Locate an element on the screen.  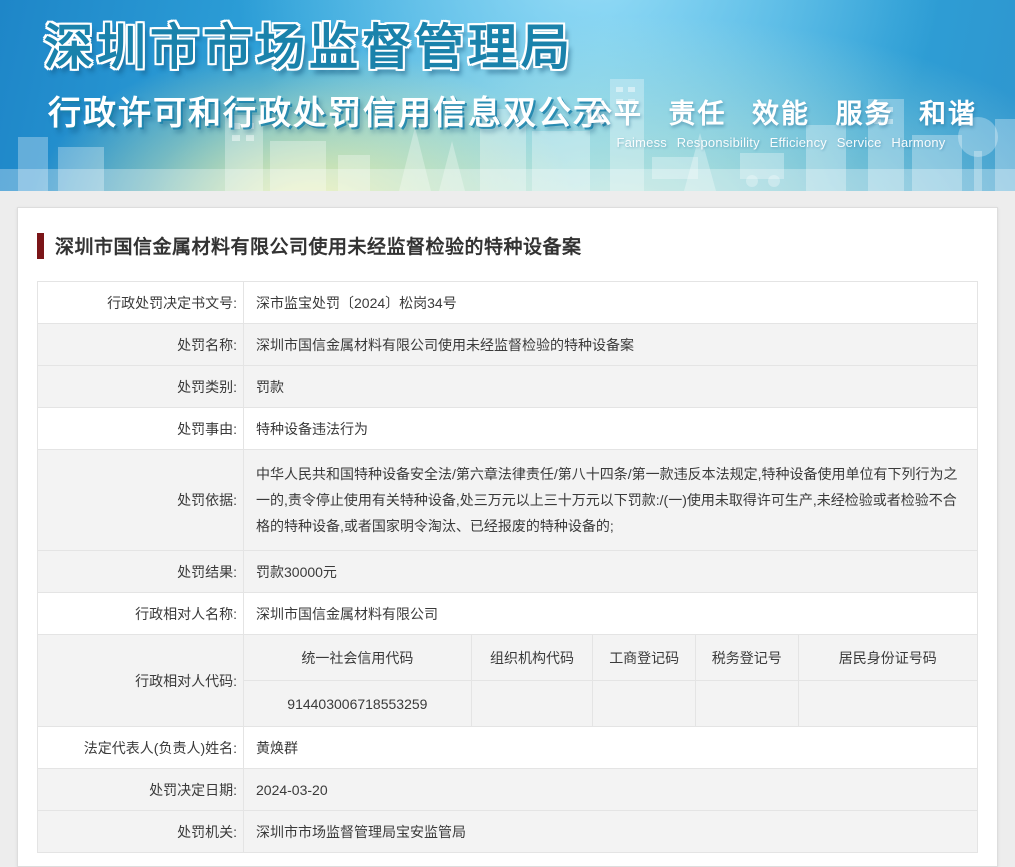
row-penalty-reason: 处罚事由: 特种设备违法行为 is located at coordinates (507, 428).